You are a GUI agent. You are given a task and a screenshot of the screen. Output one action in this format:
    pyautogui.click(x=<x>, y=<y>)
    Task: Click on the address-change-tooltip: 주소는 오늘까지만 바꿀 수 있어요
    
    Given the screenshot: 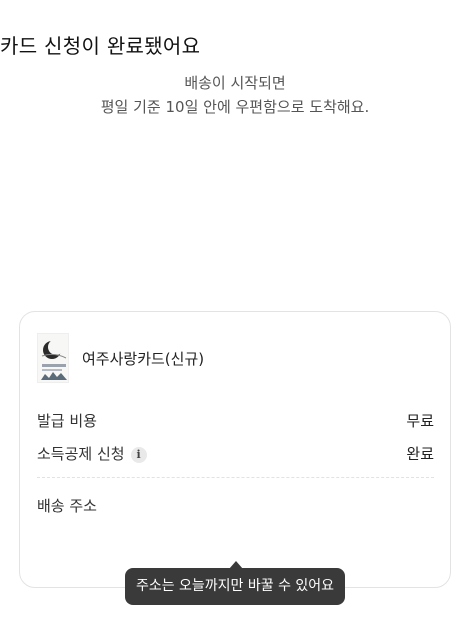 What is the action you would take?
    pyautogui.click(x=235, y=586)
    